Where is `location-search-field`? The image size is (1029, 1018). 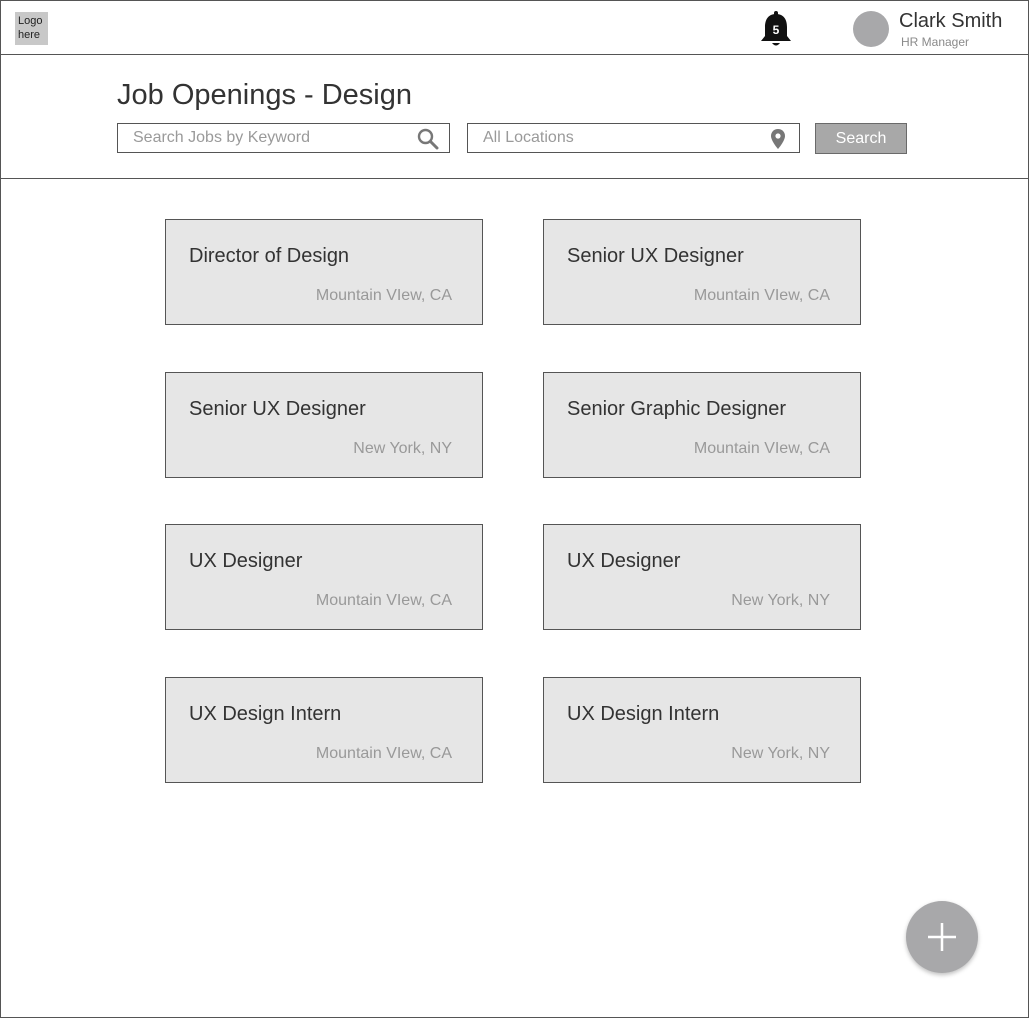
location-search-field is located at coordinates (633, 138).